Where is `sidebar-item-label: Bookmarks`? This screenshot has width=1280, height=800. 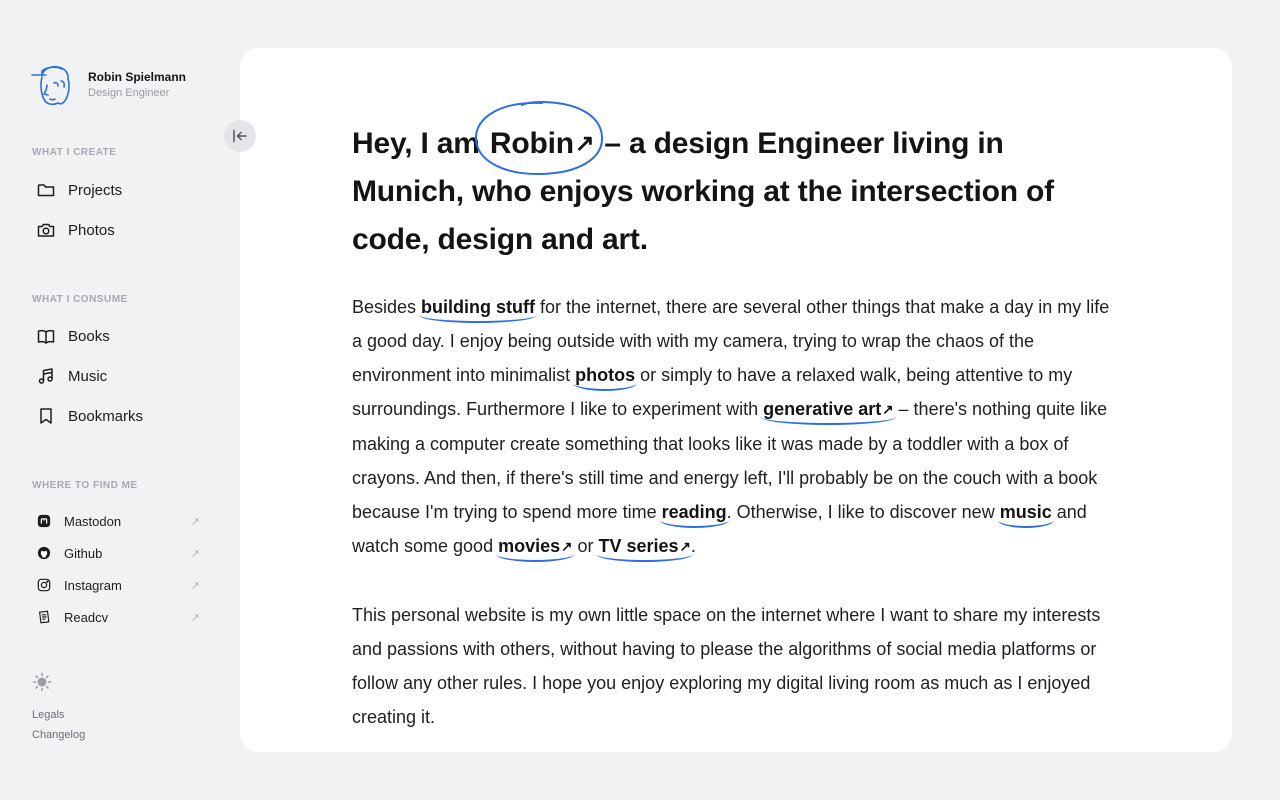 sidebar-item-label: Bookmarks is located at coordinates (106, 416).